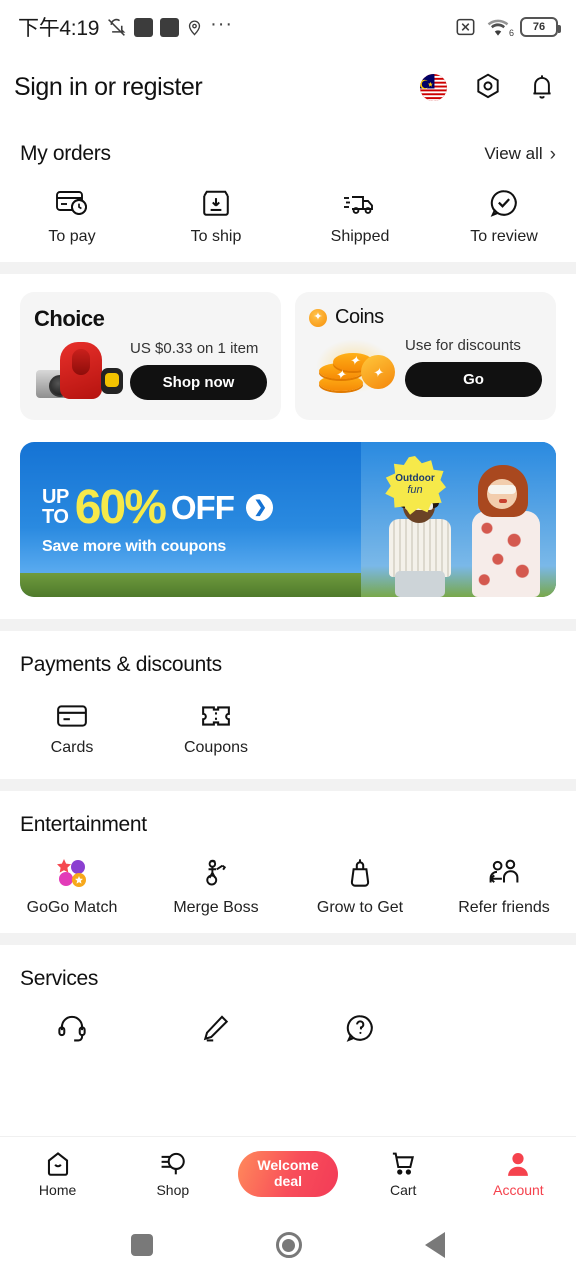  Describe the element at coordinates (216, 1026) in the screenshot. I see `pencil-icon` at that location.